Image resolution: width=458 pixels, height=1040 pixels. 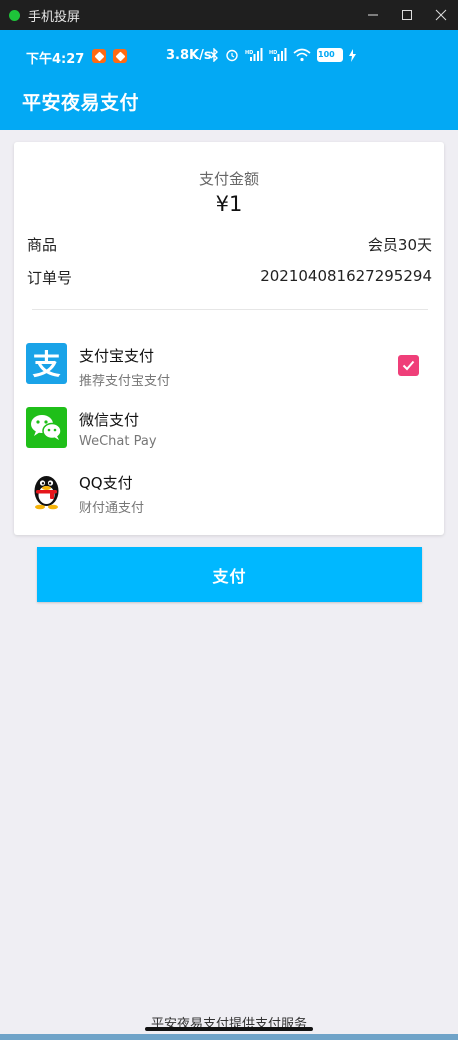 I want to click on app-bar: 平安夜易支付, so click(x=229, y=106).